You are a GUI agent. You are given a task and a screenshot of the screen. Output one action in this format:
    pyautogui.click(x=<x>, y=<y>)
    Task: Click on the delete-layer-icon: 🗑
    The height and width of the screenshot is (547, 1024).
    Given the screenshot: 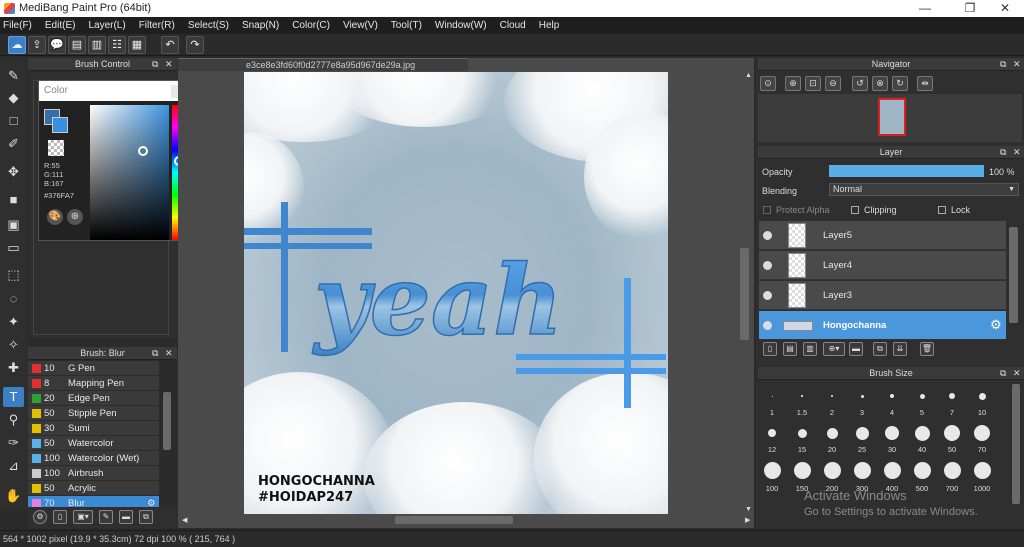 What is the action you would take?
    pyautogui.click(x=927, y=349)
    